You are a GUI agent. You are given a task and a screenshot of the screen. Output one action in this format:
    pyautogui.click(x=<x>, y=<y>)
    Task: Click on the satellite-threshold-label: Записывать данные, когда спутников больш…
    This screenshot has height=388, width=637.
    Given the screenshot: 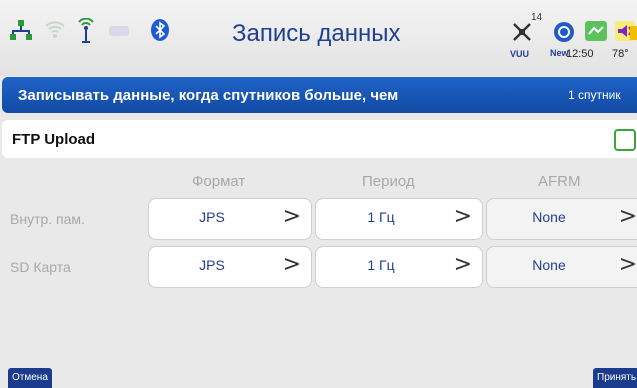 What is the action you would take?
    pyautogui.click(x=208, y=95)
    